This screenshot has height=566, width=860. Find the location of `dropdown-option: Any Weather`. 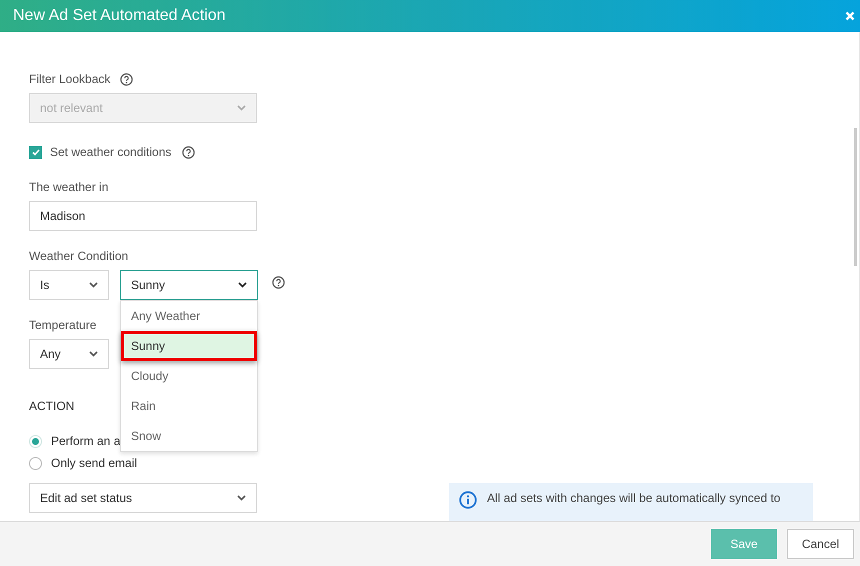

dropdown-option: Any Weather is located at coordinates (189, 316).